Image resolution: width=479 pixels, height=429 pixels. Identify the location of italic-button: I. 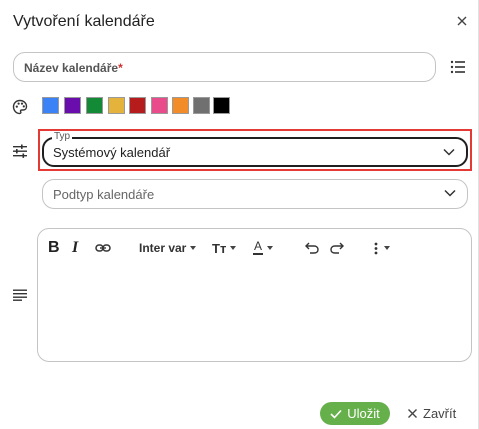
(75, 247).